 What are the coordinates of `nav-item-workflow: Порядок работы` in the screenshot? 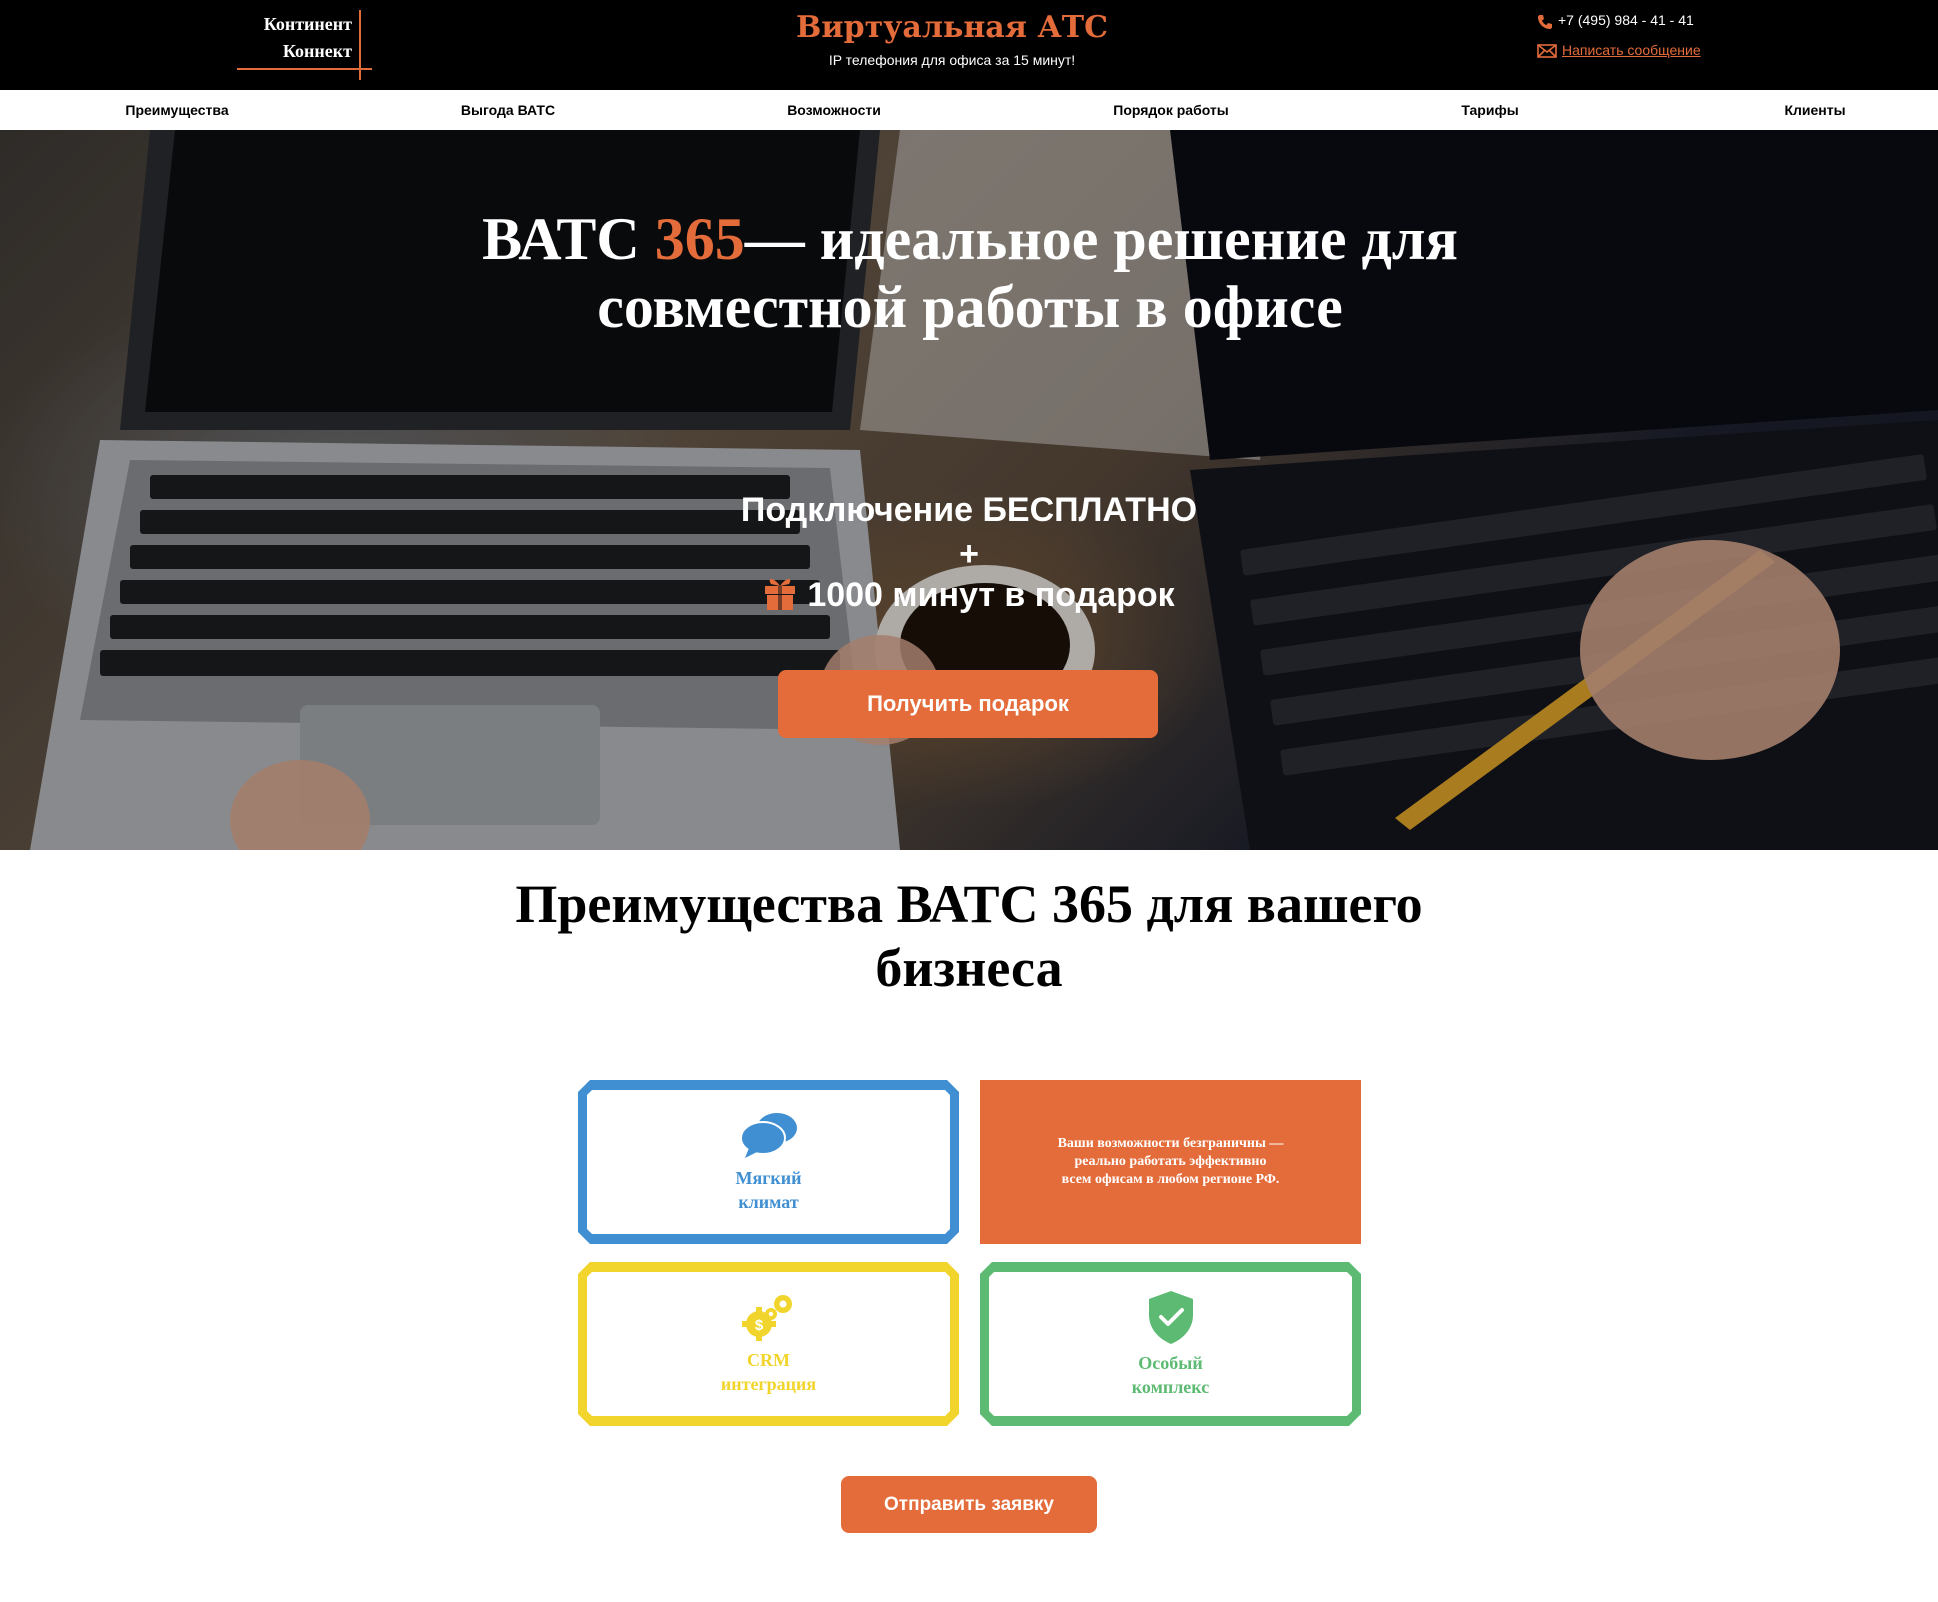 It's located at (1171, 110).